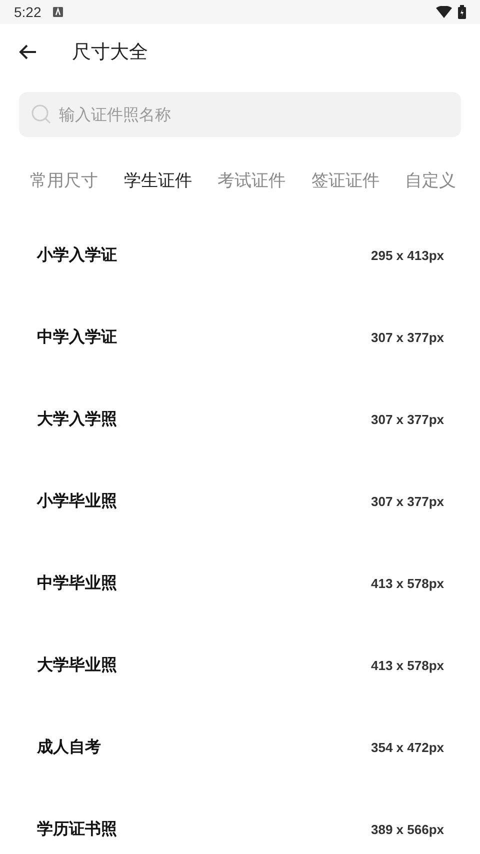 The width and height of the screenshot is (480, 854). What do you see at coordinates (77, 255) in the screenshot?
I see `size-name: 小学入学证` at bounding box center [77, 255].